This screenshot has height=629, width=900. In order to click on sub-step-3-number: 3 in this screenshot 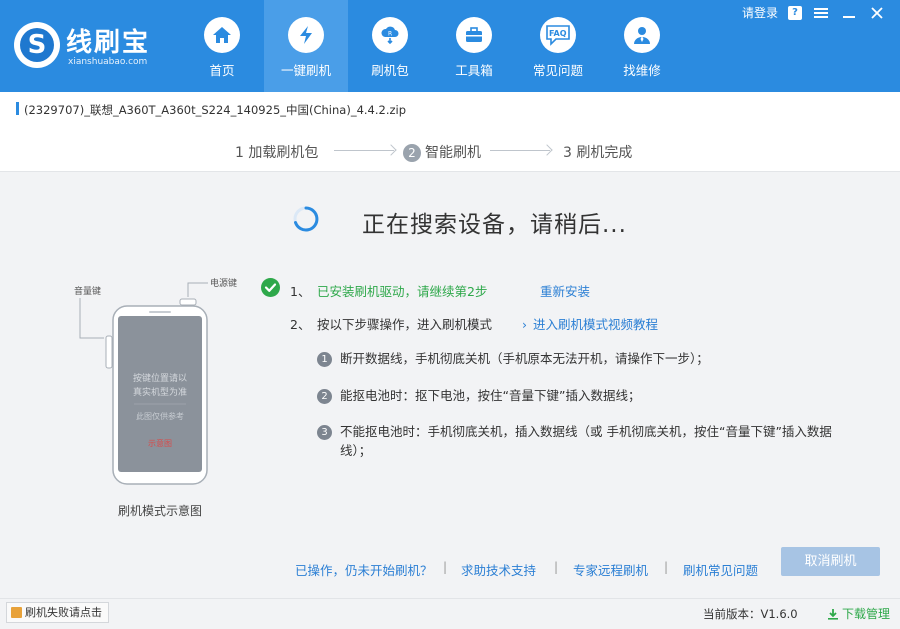, I will do `click(324, 432)`.